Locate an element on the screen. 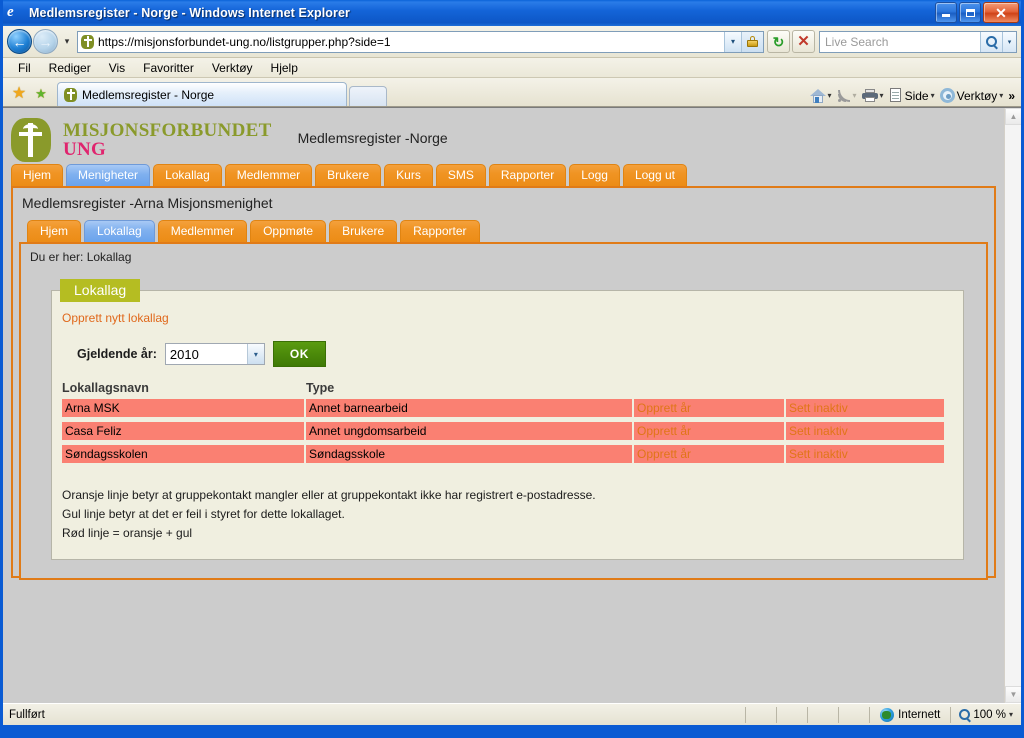 This screenshot has height=738, width=1024. zoom-dropdown-icon: ▾ is located at coordinates (1011, 714).